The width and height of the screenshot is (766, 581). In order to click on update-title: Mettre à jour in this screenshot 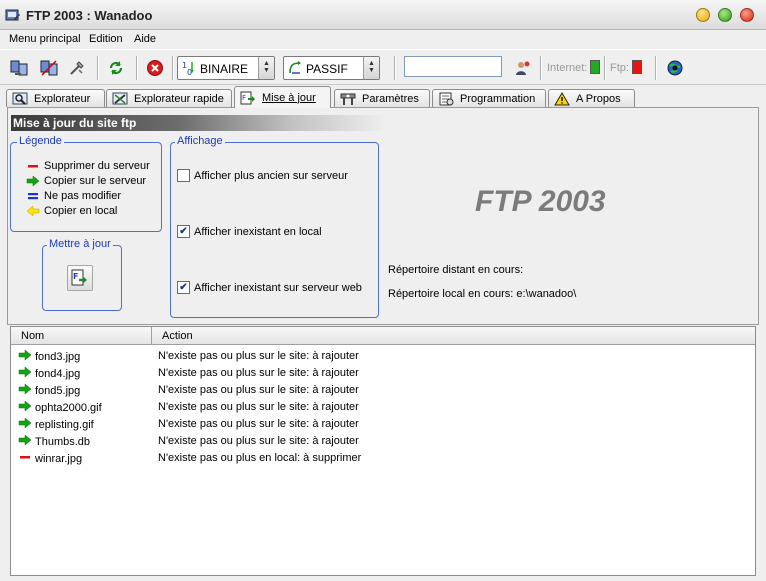, I will do `click(80, 244)`.